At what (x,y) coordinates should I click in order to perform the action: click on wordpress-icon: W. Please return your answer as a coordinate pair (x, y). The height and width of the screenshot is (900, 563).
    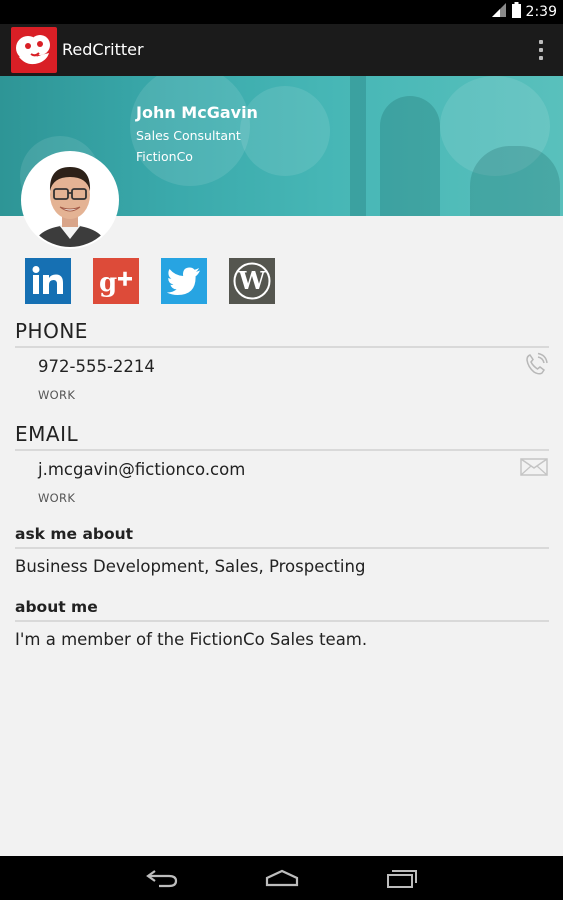
    Looking at the image, I should click on (252, 281).